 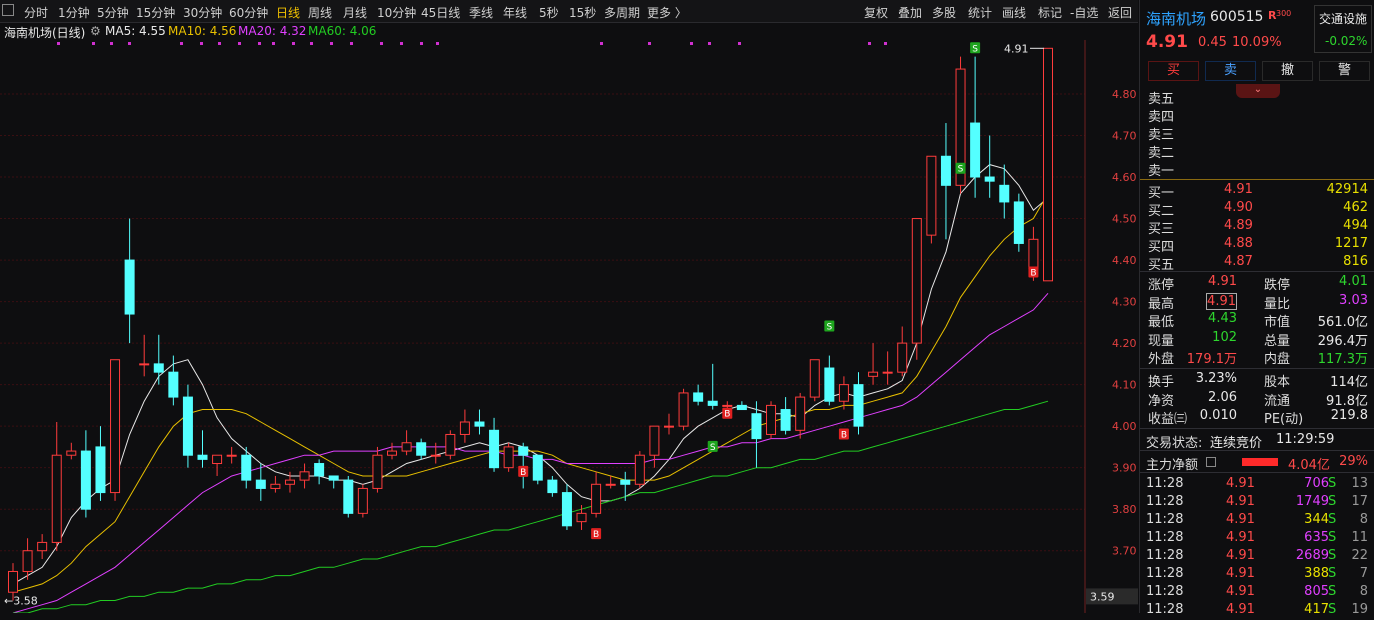 I want to click on menu-icon, so click(x=8, y=10).